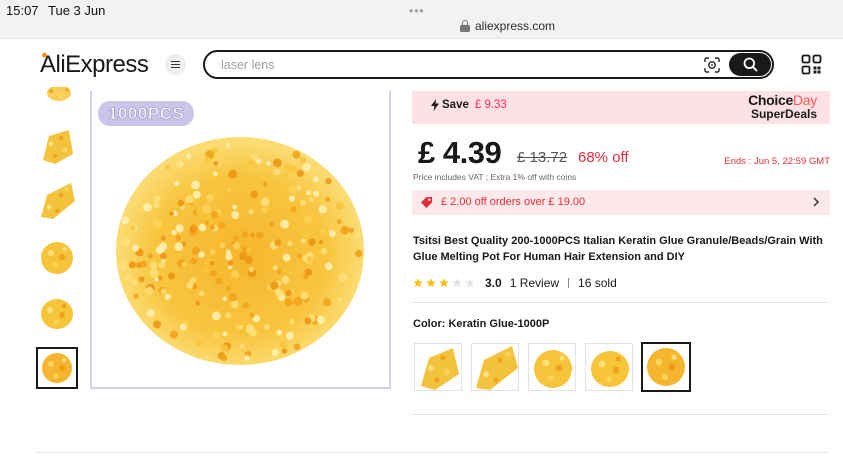  What do you see at coordinates (469, 105) in the screenshot?
I see `save-info: Save £ 9.33` at bounding box center [469, 105].